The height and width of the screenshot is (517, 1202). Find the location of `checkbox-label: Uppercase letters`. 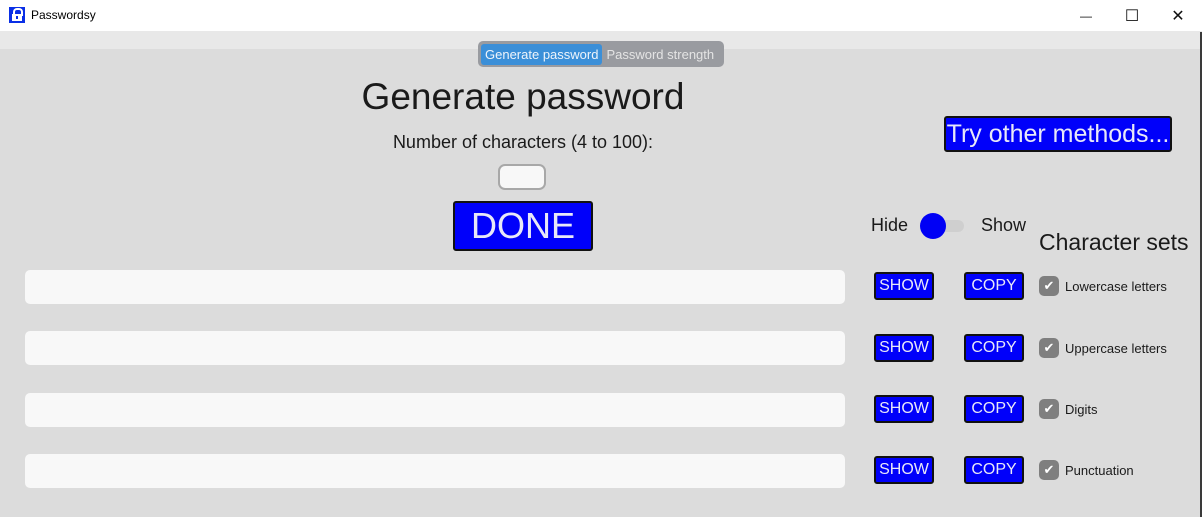

checkbox-label: Uppercase letters is located at coordinates (1116, 348).